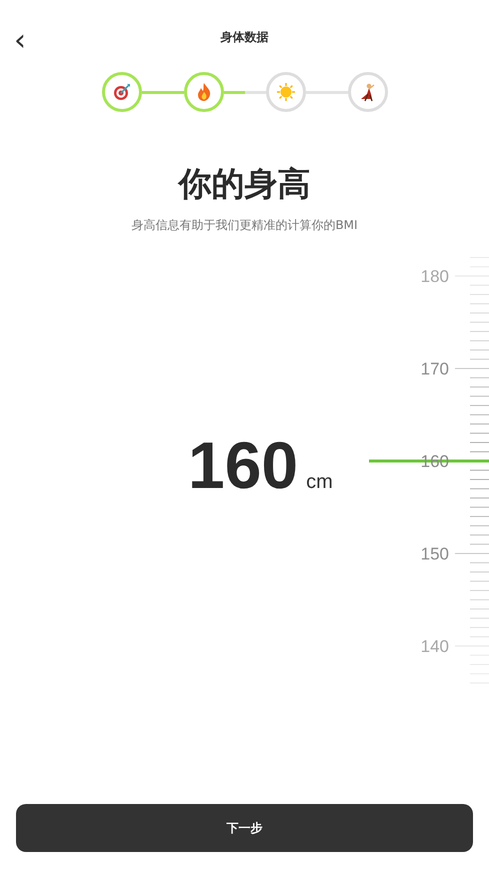 The width and height of the screenshot is (489, 869). I want to click on next-button: 下一步, so click(244, 828).